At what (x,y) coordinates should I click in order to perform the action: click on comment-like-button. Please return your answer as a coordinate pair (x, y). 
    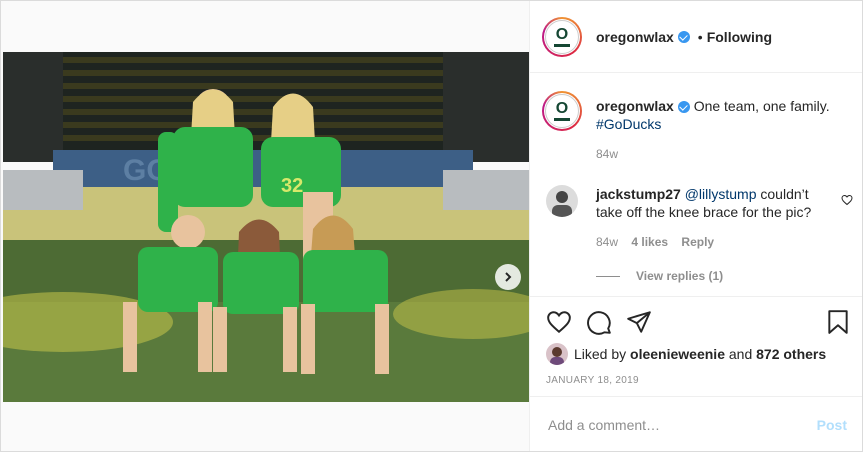
    Looking at the image, I should click on (847, 202).